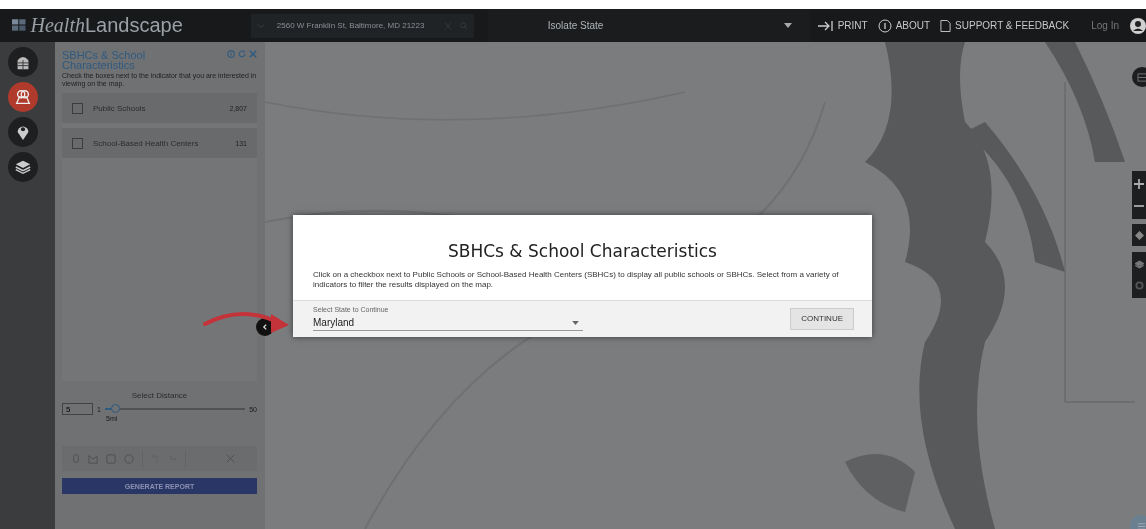  Describe the element at coordinates (1141, 525) in the screenshot. I see `list-icon` at that location.